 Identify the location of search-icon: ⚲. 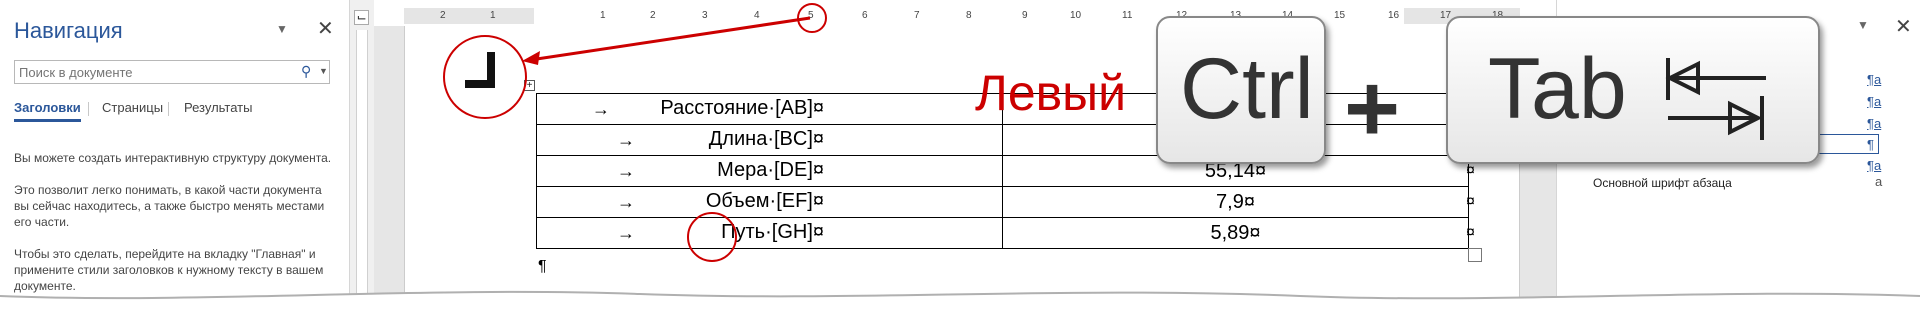
(306, 71).